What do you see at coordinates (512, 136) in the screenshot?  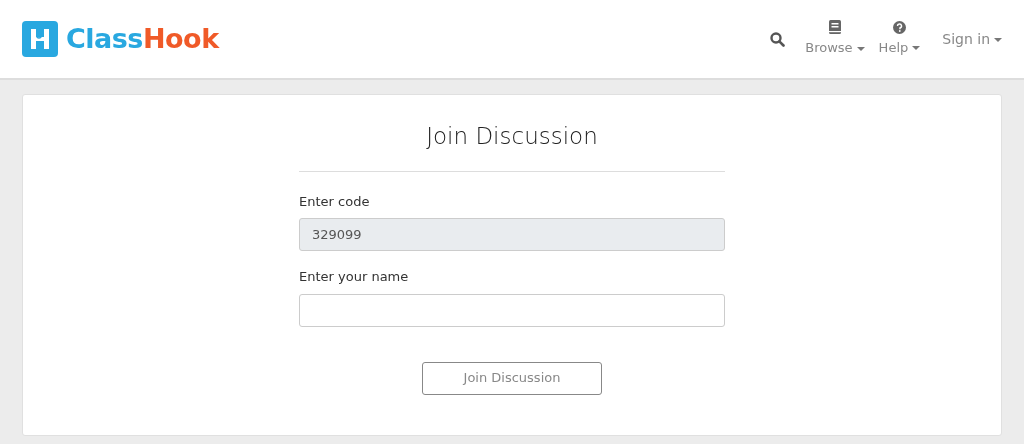 I see `form-title: Join Discussion` at bounding box center [512, 136].